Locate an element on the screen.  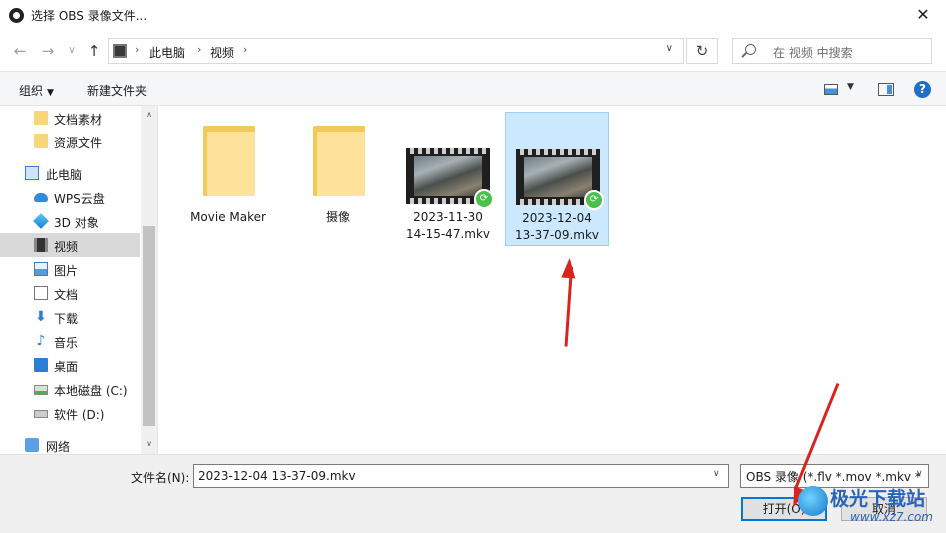
sidebar-item-network: 网络 is located at coordinates (70, 443).